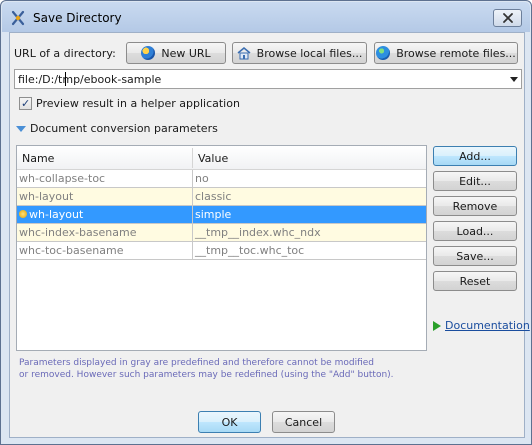  I want to click on preview-label: Preview result in a helper application, so click(138, 103).